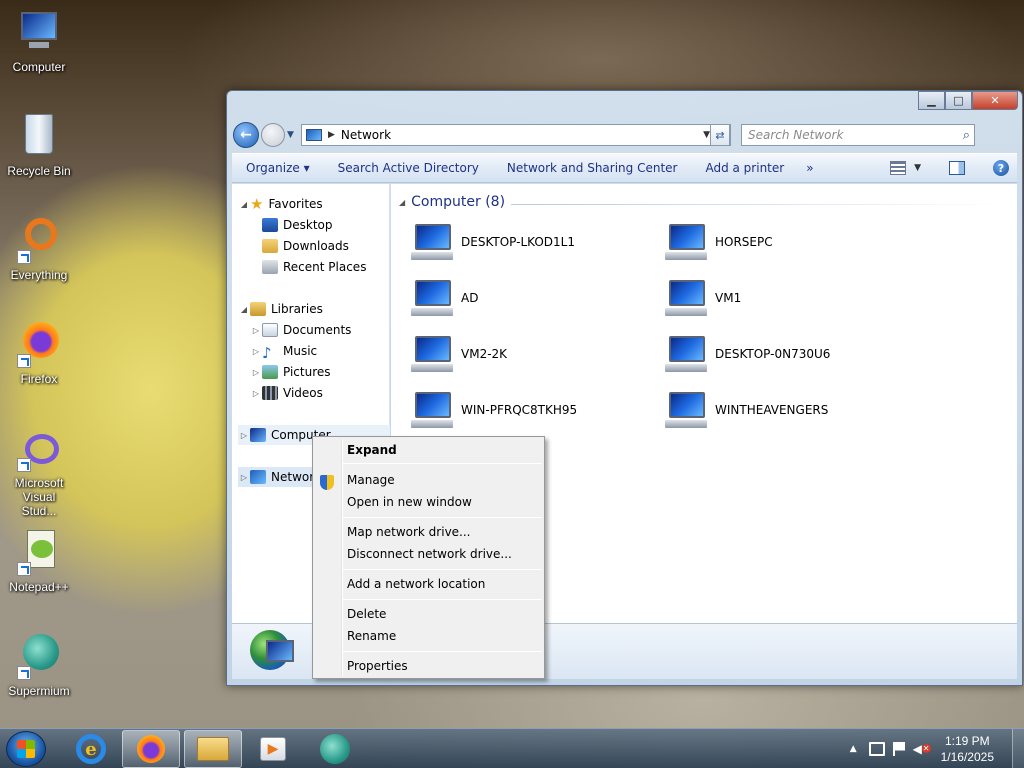 Image resolution: width=1024 pixels, height=768 pixels. Describe the element at coordinates (876, 749) in the screenshot. I see `network-status-icon` at that location.